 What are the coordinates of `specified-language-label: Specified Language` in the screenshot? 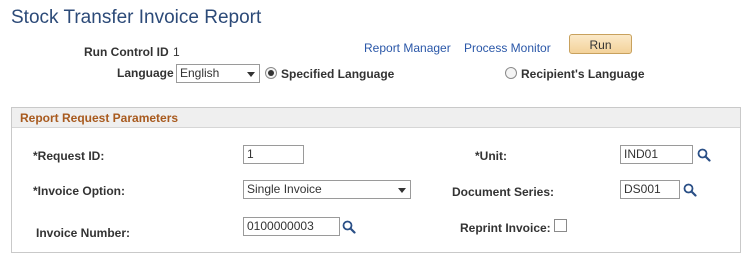 It's located at (338, 74).